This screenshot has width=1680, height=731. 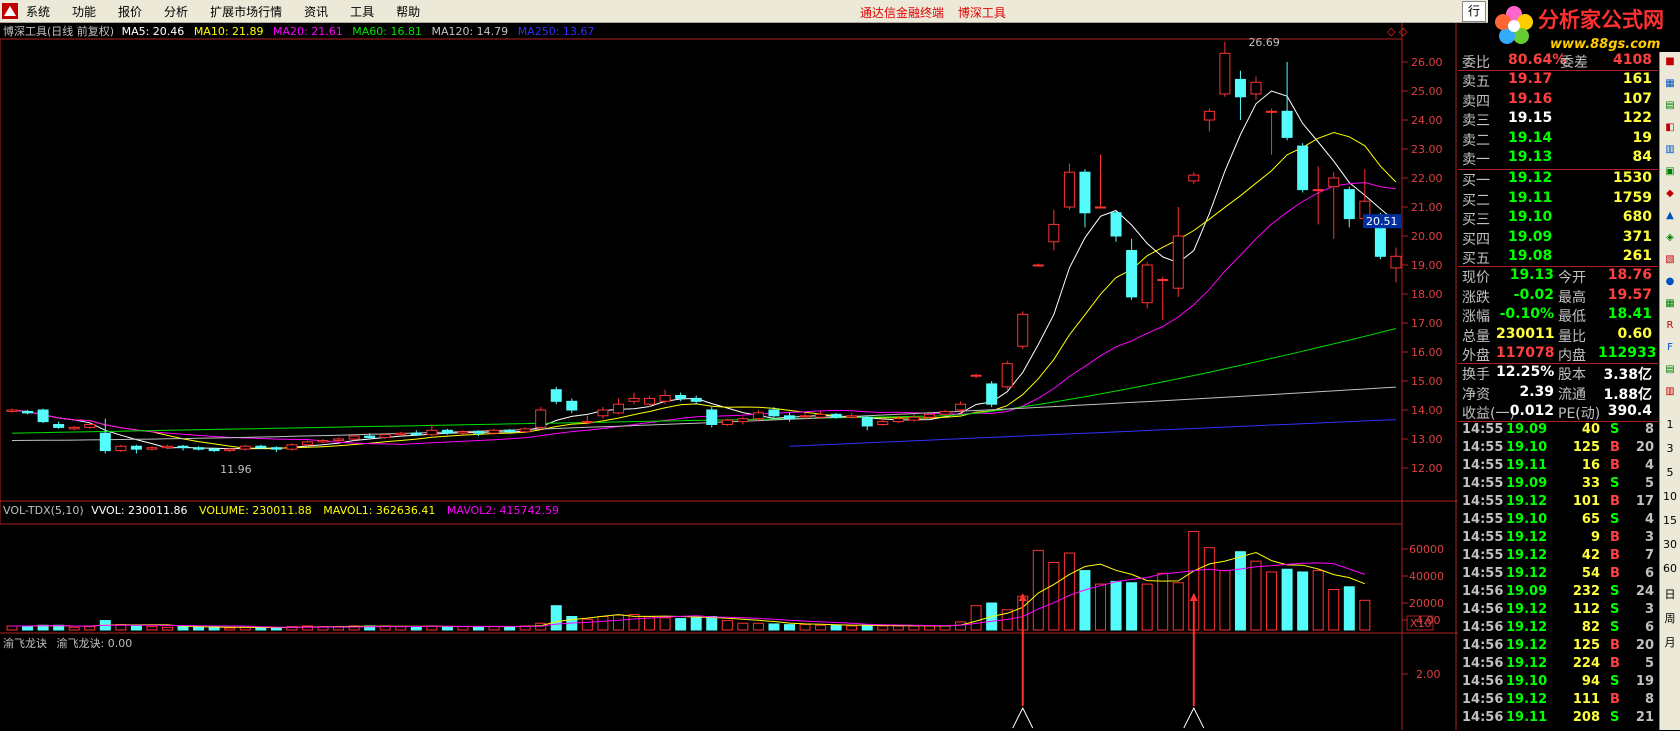 I want to click on menu-help: 帮助, so click(x=408, y=11).